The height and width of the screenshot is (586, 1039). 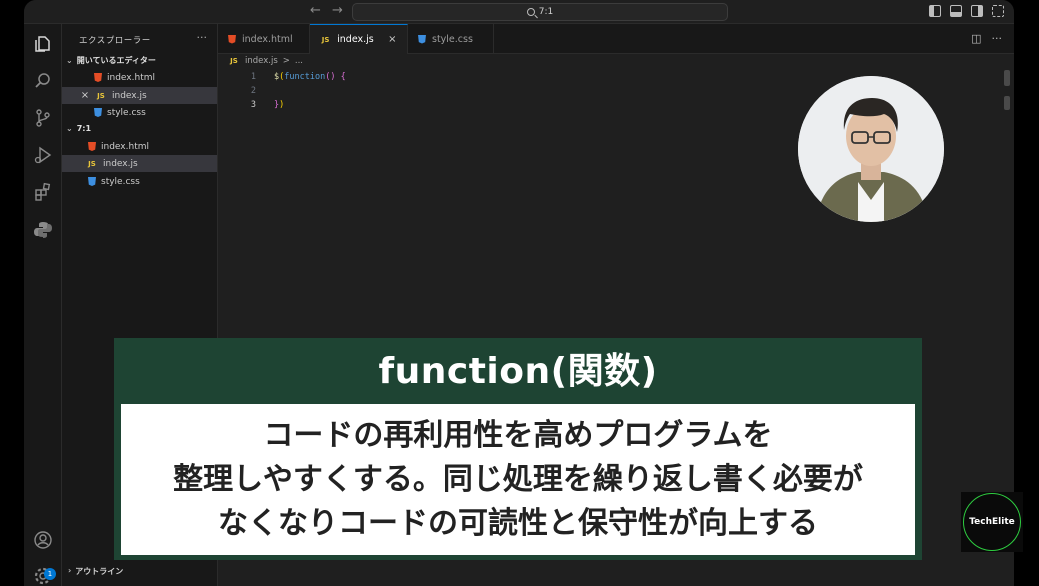 I want to click on folder-section: ⌄ 7:1, so click(x=78, y=128).